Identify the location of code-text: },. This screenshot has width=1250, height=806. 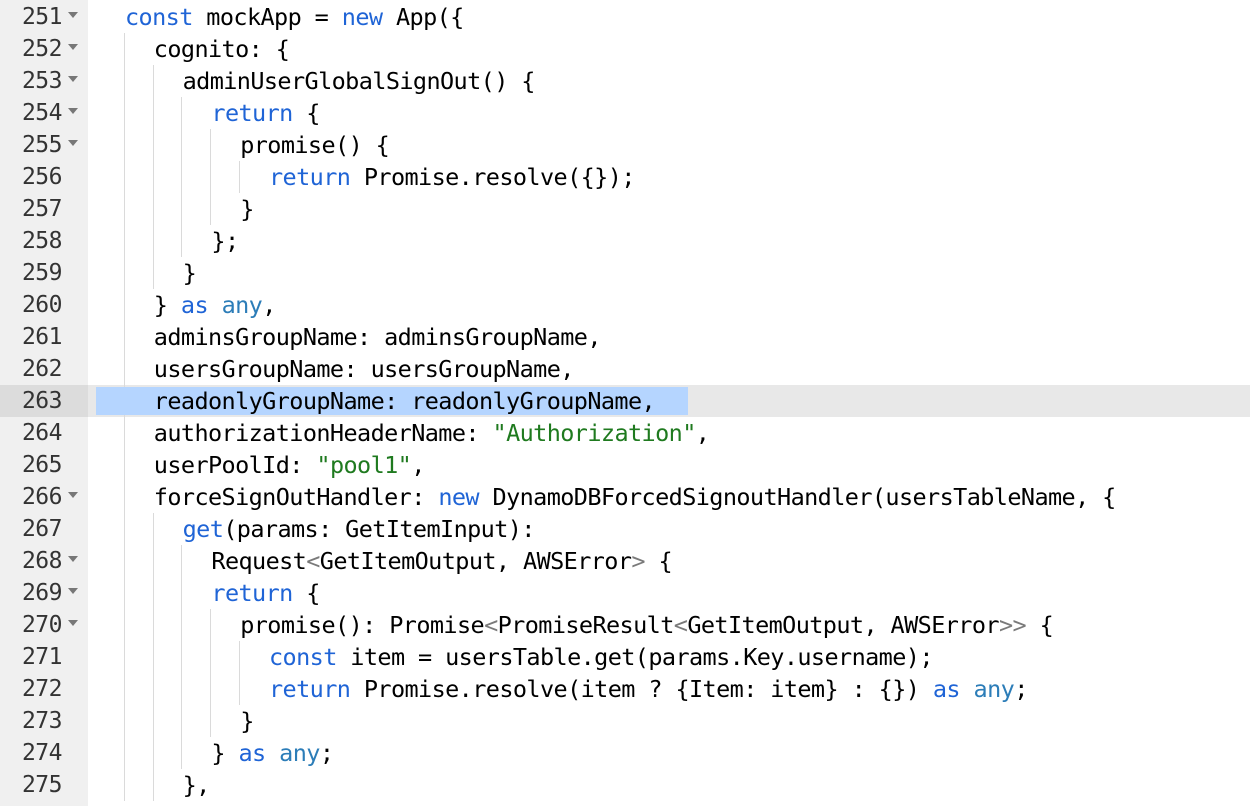
(197, 785).